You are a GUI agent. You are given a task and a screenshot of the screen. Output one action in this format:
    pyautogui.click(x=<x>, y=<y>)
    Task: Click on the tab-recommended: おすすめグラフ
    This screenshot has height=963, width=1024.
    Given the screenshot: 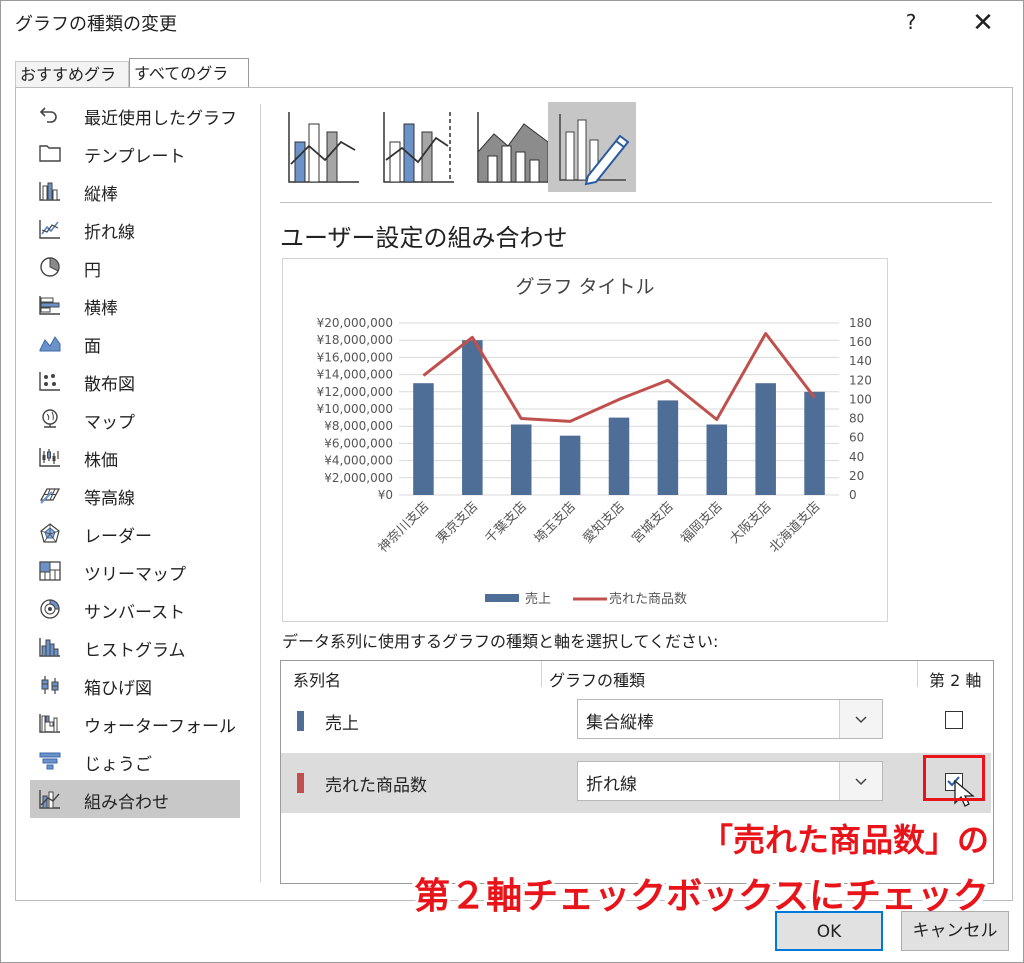 What is the action you would take?
    pyautogui.click(x=72, y=85)
    